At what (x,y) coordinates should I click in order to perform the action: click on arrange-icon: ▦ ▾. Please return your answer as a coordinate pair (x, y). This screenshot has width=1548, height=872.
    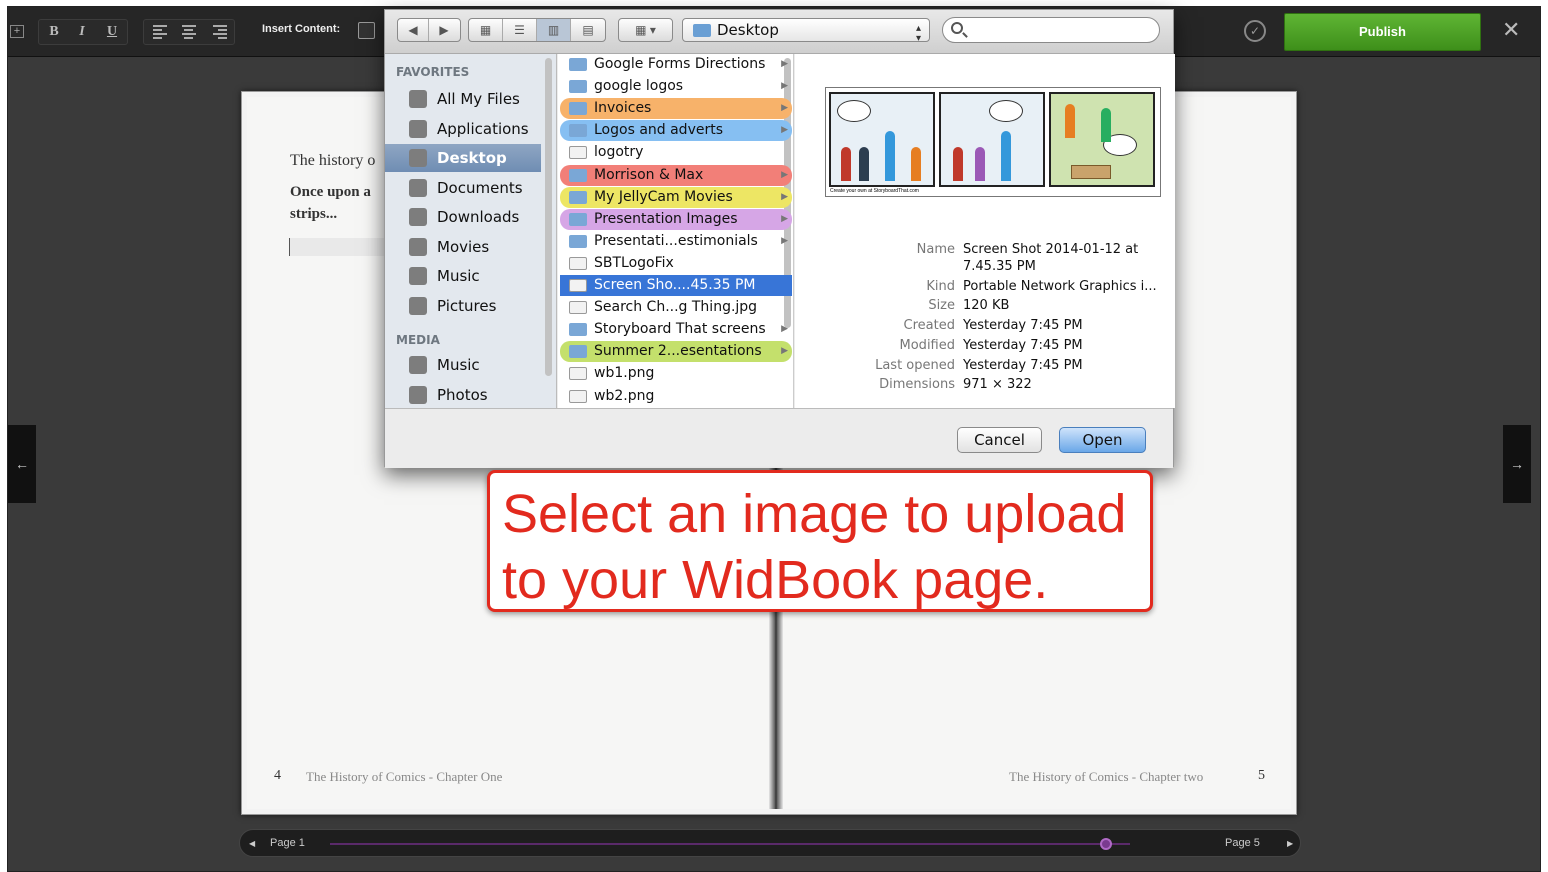
    Looking at the image, I should click on (645, 30).